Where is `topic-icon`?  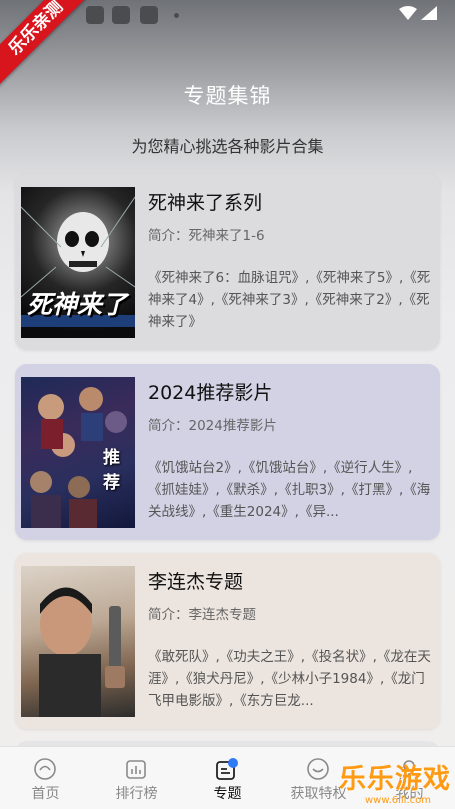
topic-icon is located at coordinates (227, 769).